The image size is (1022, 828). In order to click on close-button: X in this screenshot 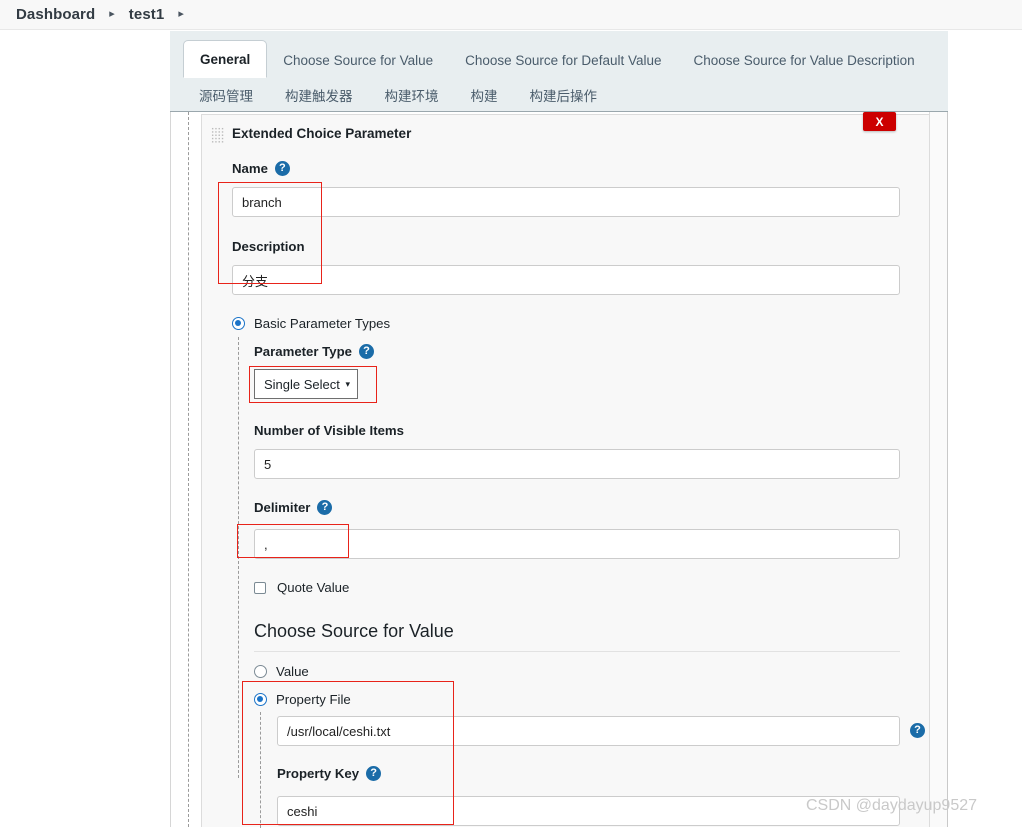, I will do `click(879, 121)`.